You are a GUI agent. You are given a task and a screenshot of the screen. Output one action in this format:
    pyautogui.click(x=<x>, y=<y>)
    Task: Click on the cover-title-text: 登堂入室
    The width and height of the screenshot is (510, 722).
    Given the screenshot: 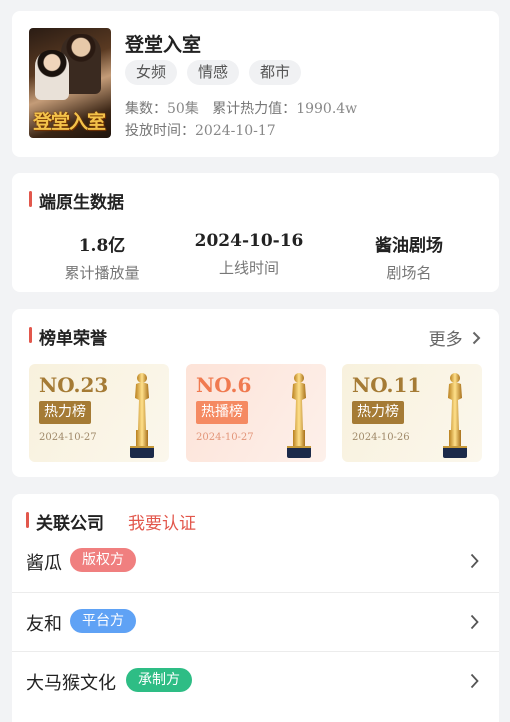 What is the action you would take?
    pyautogui.click(x=69, y=122)
    